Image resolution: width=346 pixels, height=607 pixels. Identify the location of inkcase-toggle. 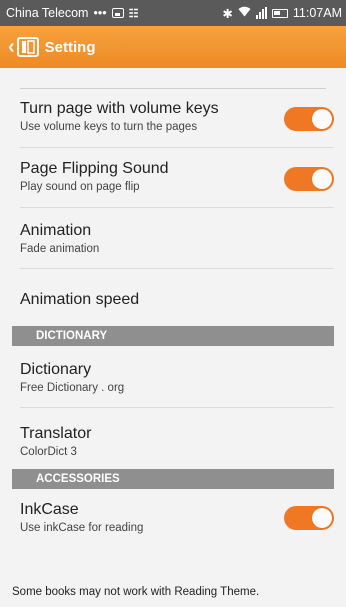
(309, 518).